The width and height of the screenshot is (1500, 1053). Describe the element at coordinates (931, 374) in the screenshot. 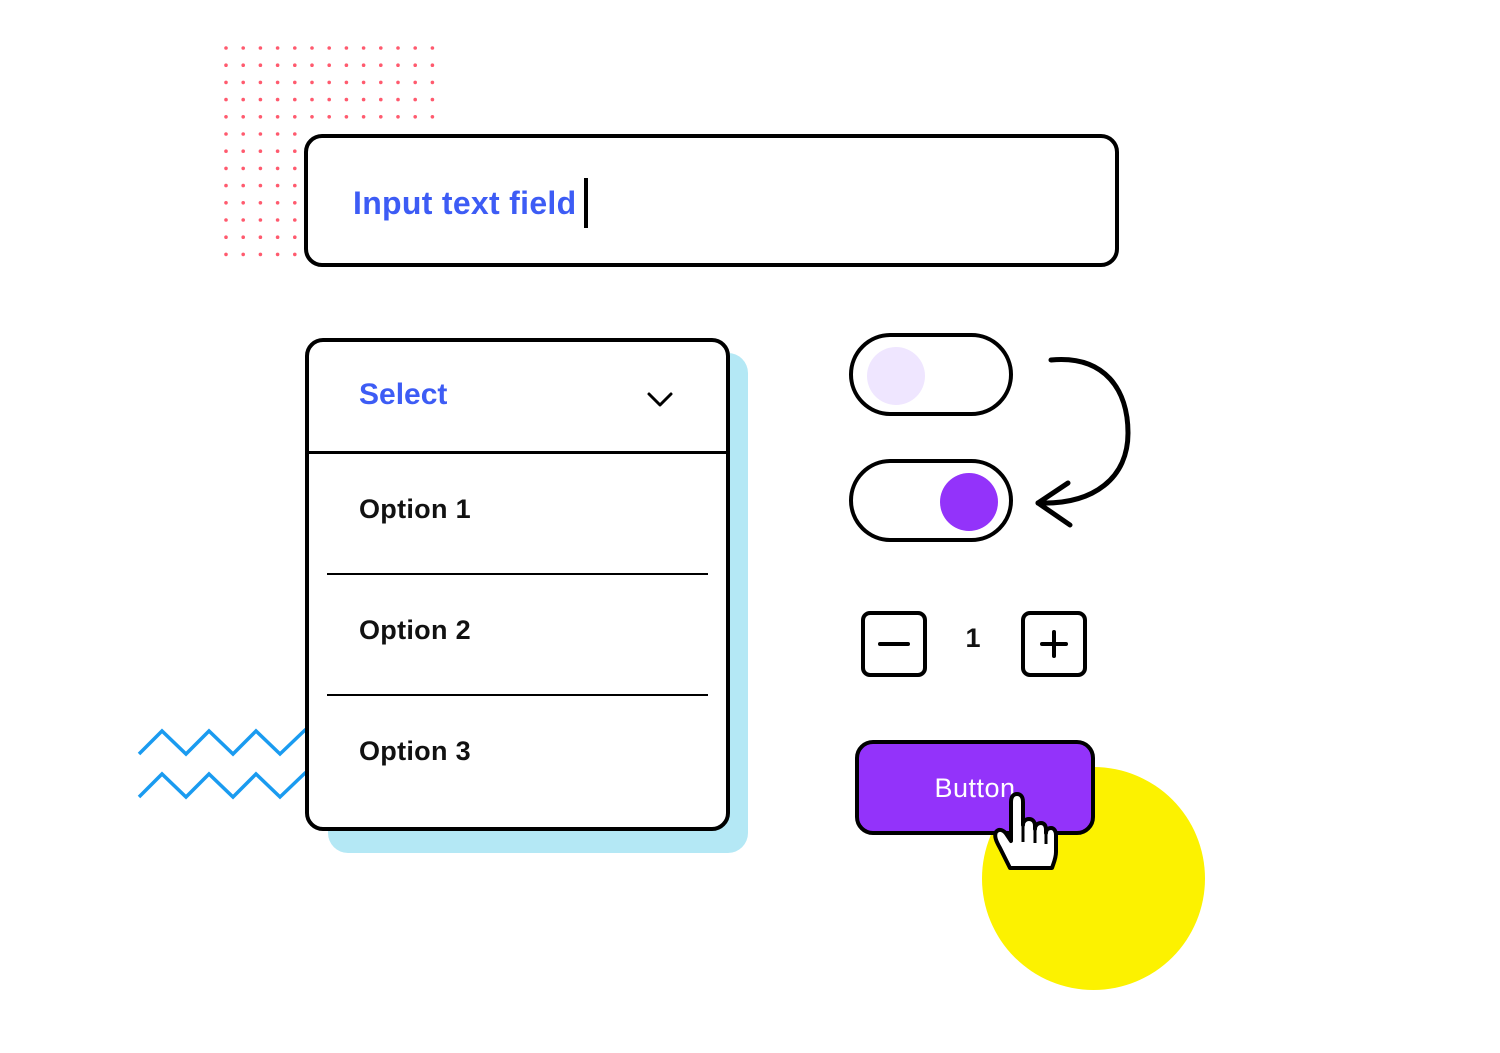

I see `toggle-off` at that location.